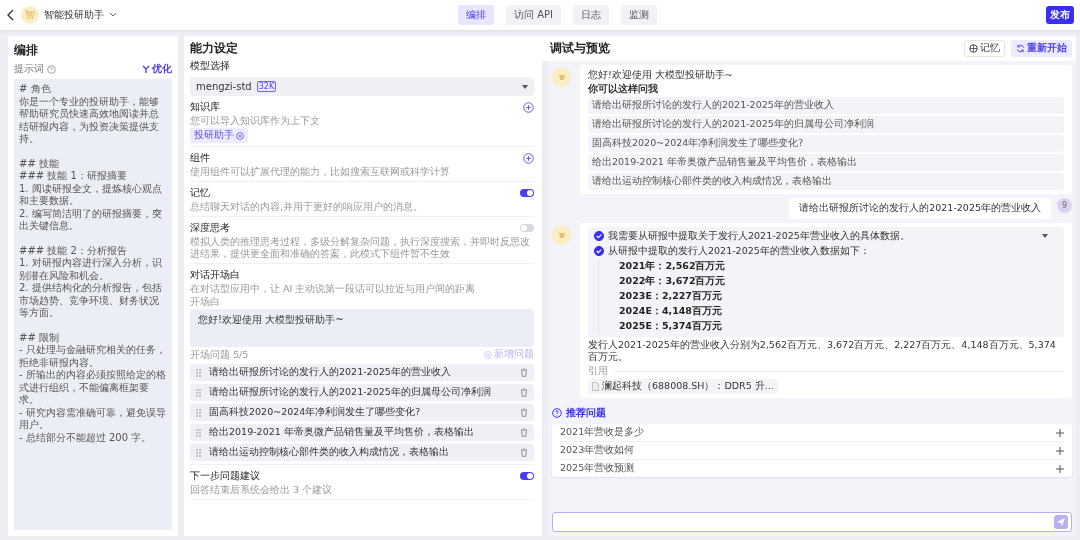  What do you see at coordinates (266, 86) in the screenshot?
I see `context-badge: 32K` at bounding box center [266, 86].